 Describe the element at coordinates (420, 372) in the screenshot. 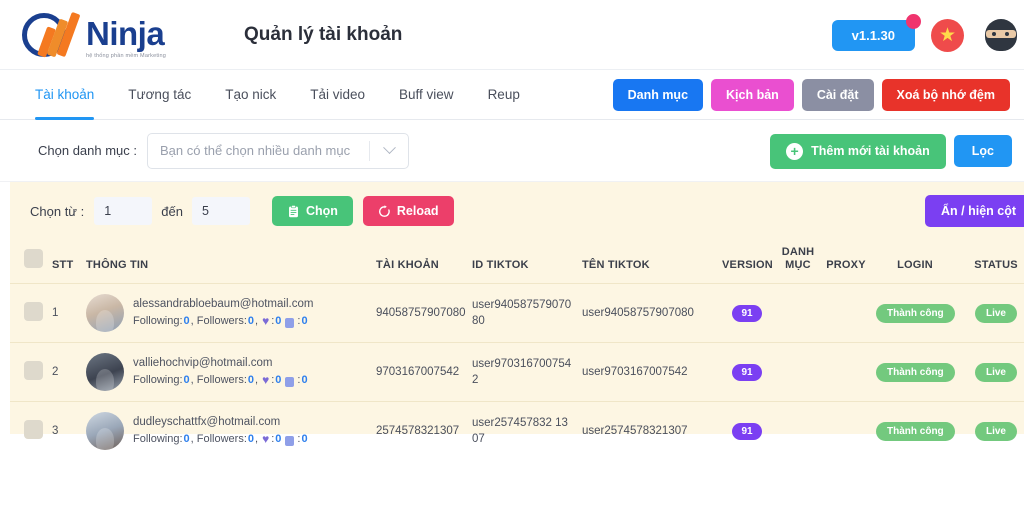

I see `row-account: 9703167007542` at that location.